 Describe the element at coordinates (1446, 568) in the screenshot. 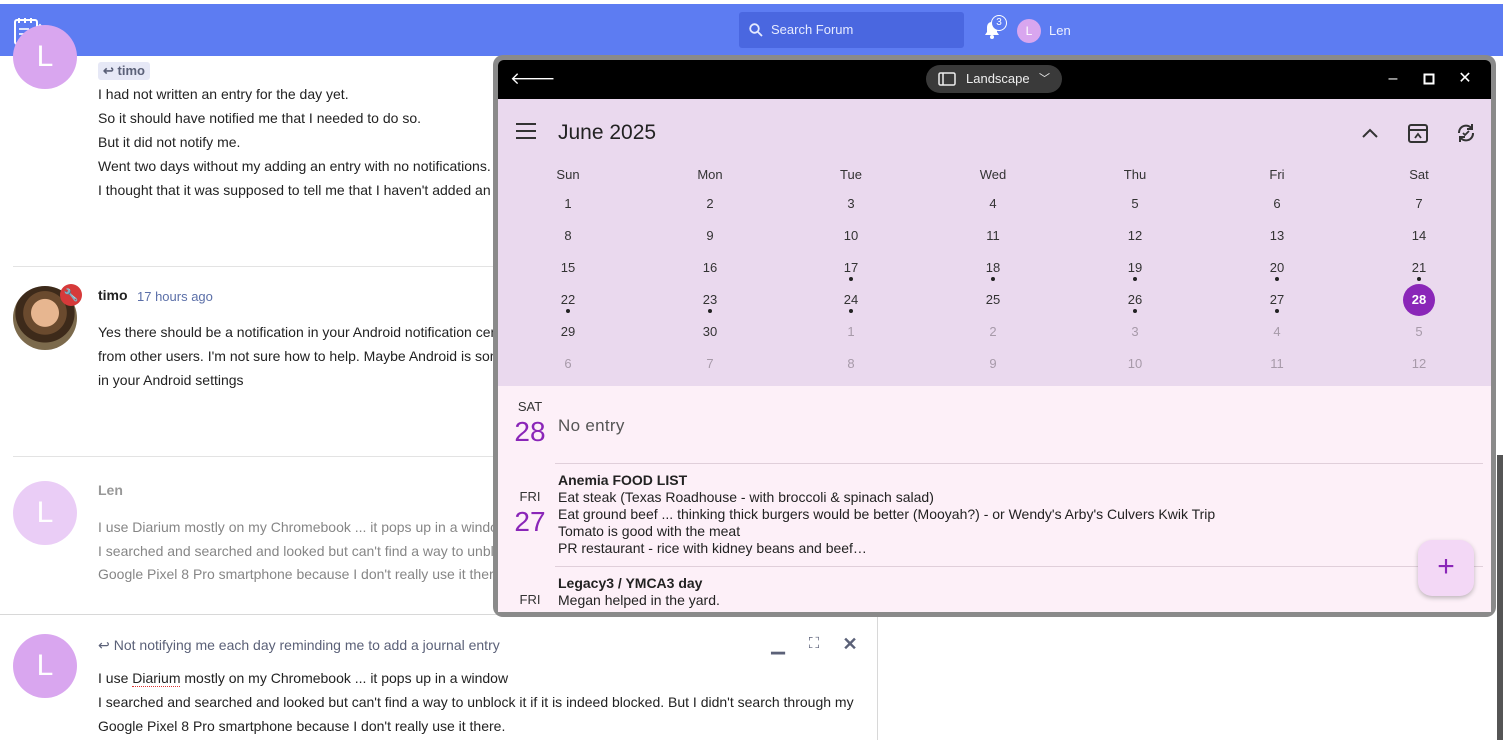

I see `add-entry-button: +` at that location.